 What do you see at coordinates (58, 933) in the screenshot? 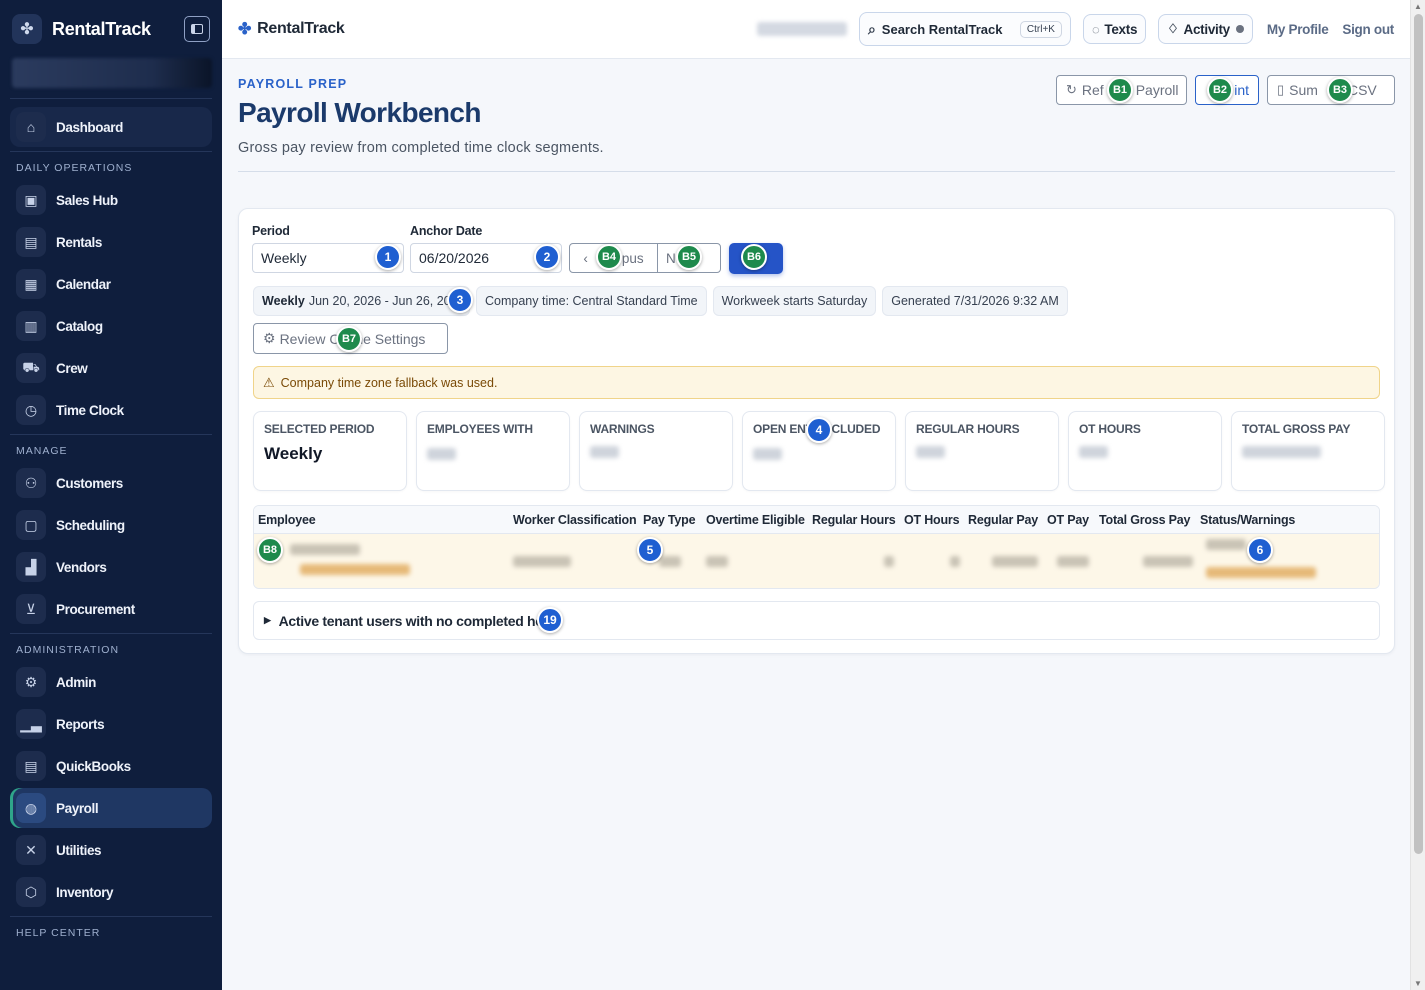
I see `sidebar-section-title: HELP CENTER` at bounding box center [58, 933].